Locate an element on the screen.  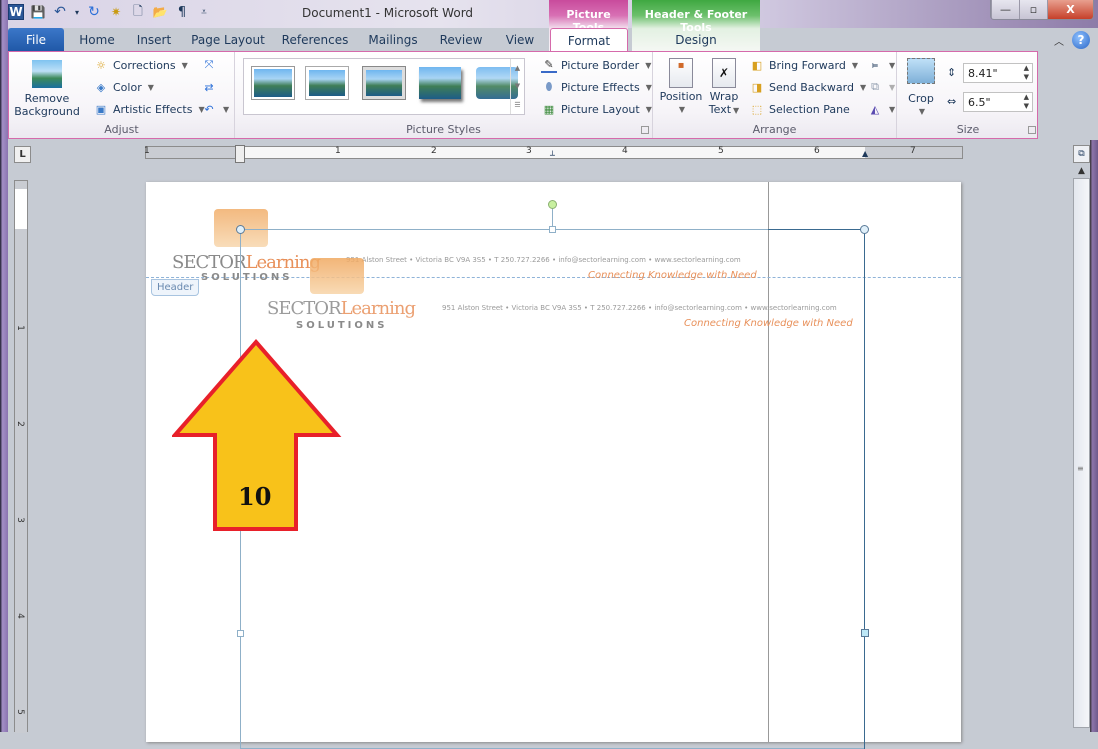
crop-button: Crop ▼ is located at coordinates (921, 88).